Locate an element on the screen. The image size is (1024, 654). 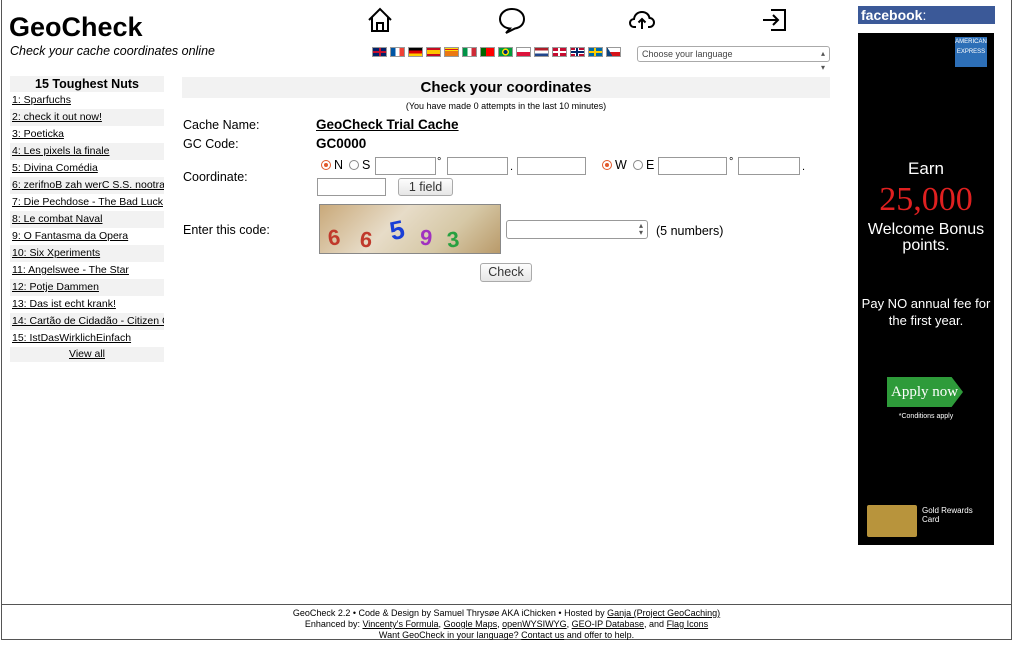
lon-minutes-input is located at coordinates (769, 166).